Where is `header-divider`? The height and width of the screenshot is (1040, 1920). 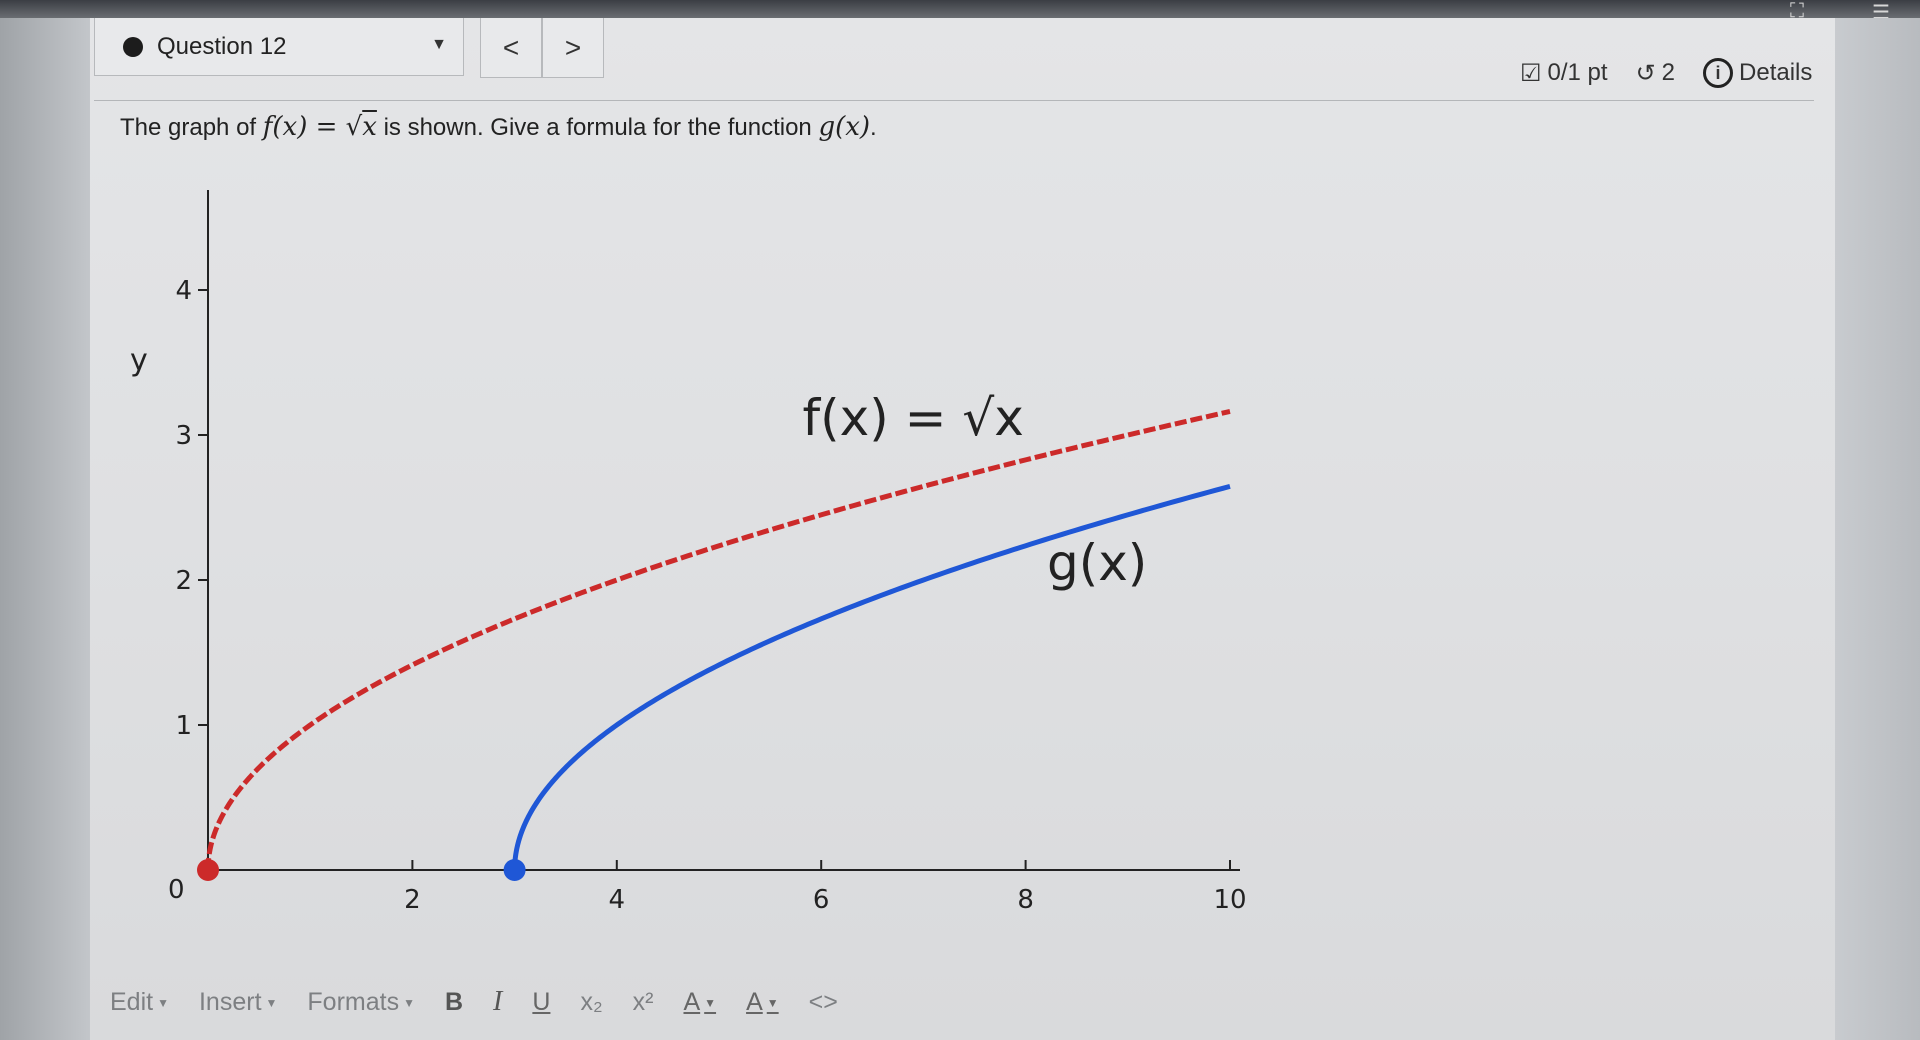 header-divider is located at coordinates (954, 100).